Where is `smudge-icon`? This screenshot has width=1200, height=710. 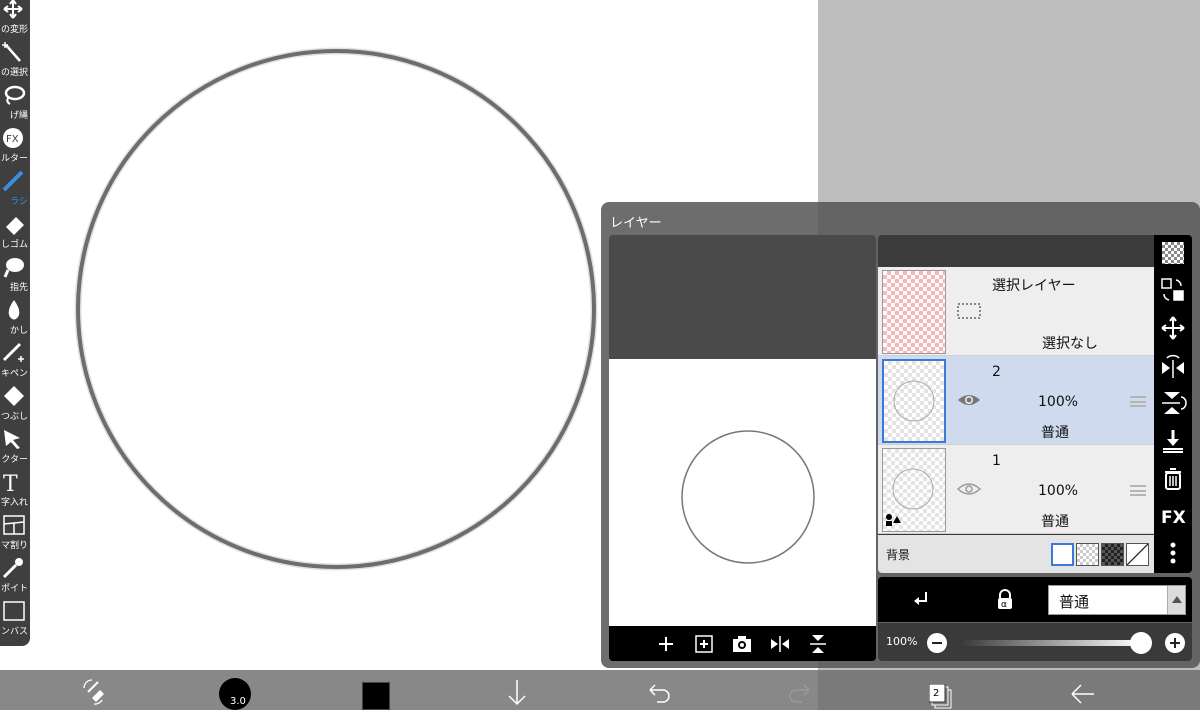 smudge-icon is located at coordinates (13, 268).